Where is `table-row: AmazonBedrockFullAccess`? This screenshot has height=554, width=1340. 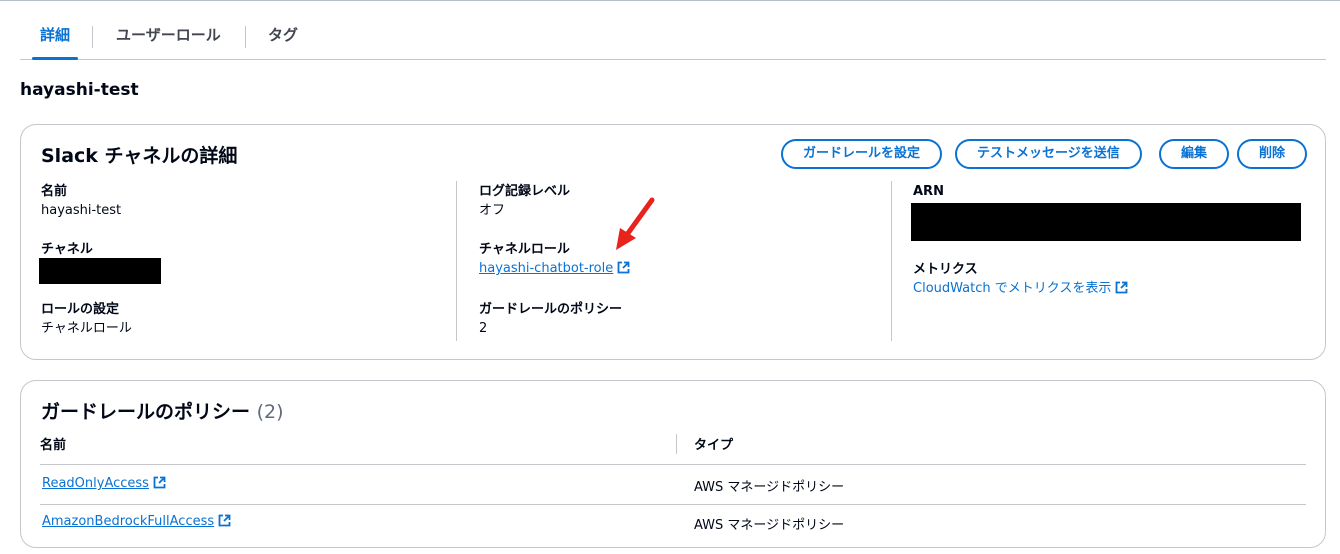 table-row: AmazonBedrockFullAccess is located at coordinates (136, 522).